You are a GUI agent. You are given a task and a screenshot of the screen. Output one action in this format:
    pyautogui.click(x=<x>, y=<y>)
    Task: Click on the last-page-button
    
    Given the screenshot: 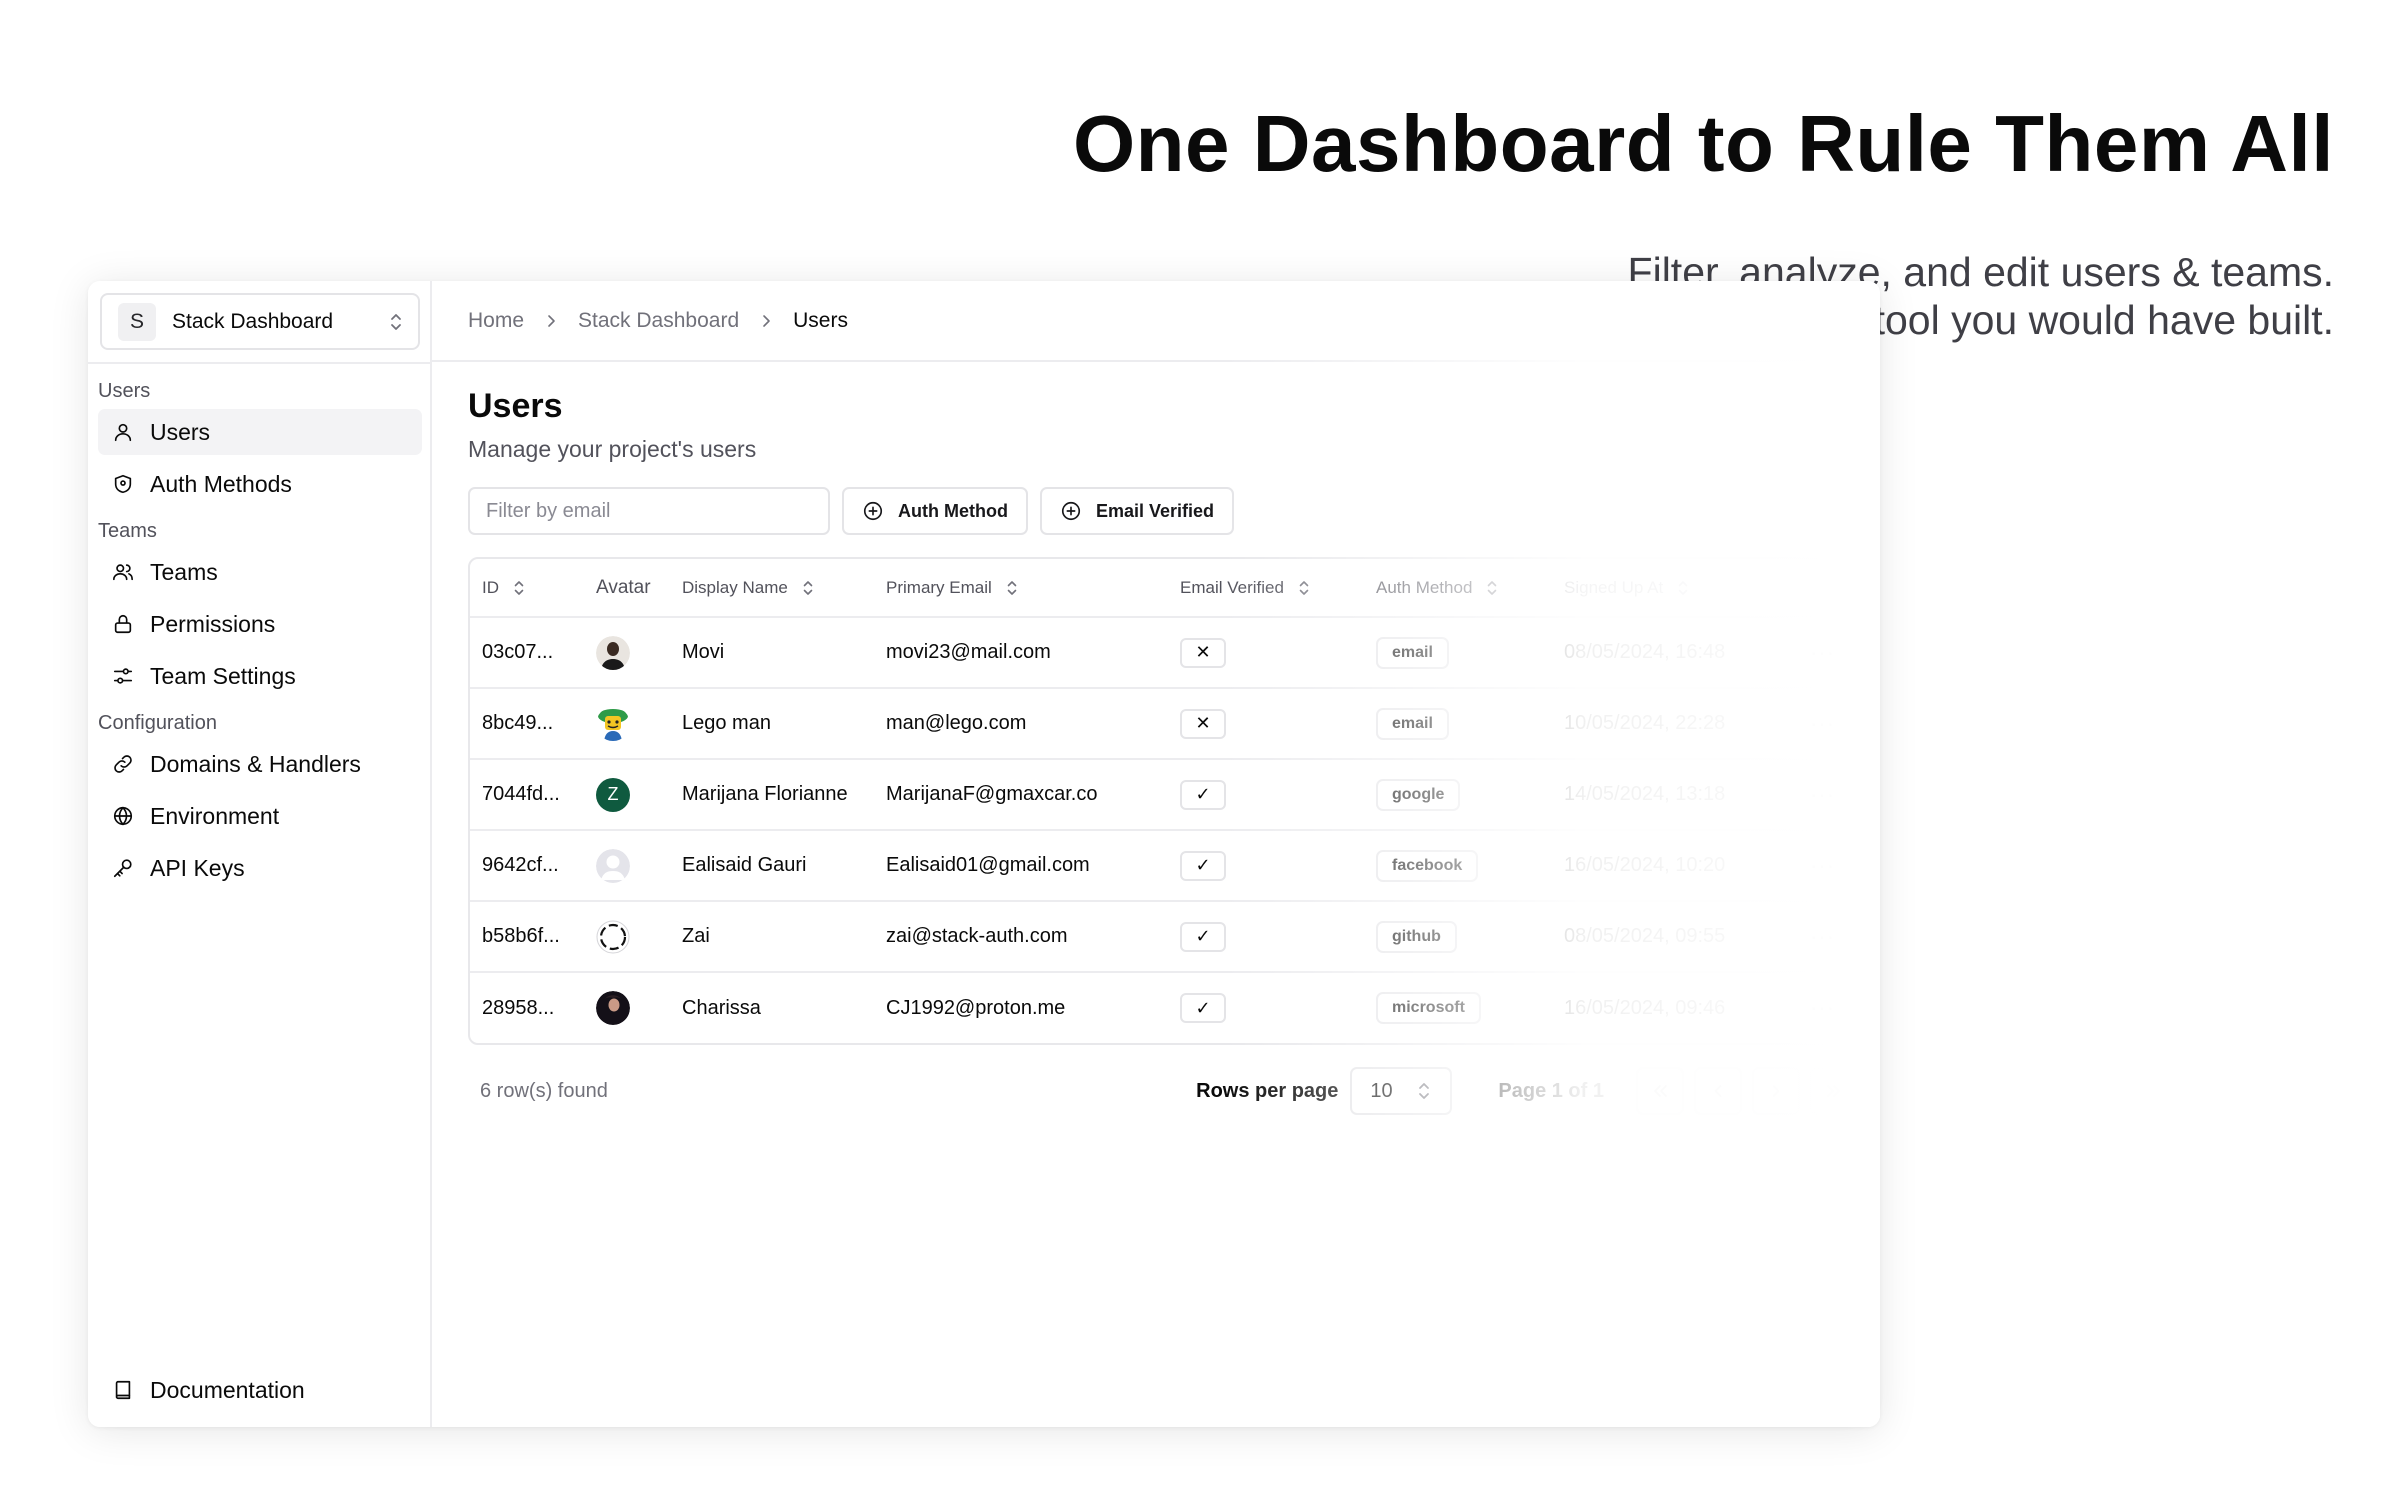 What is the action you would take?
    pyautogui.click(x=1834, y=1091)
    